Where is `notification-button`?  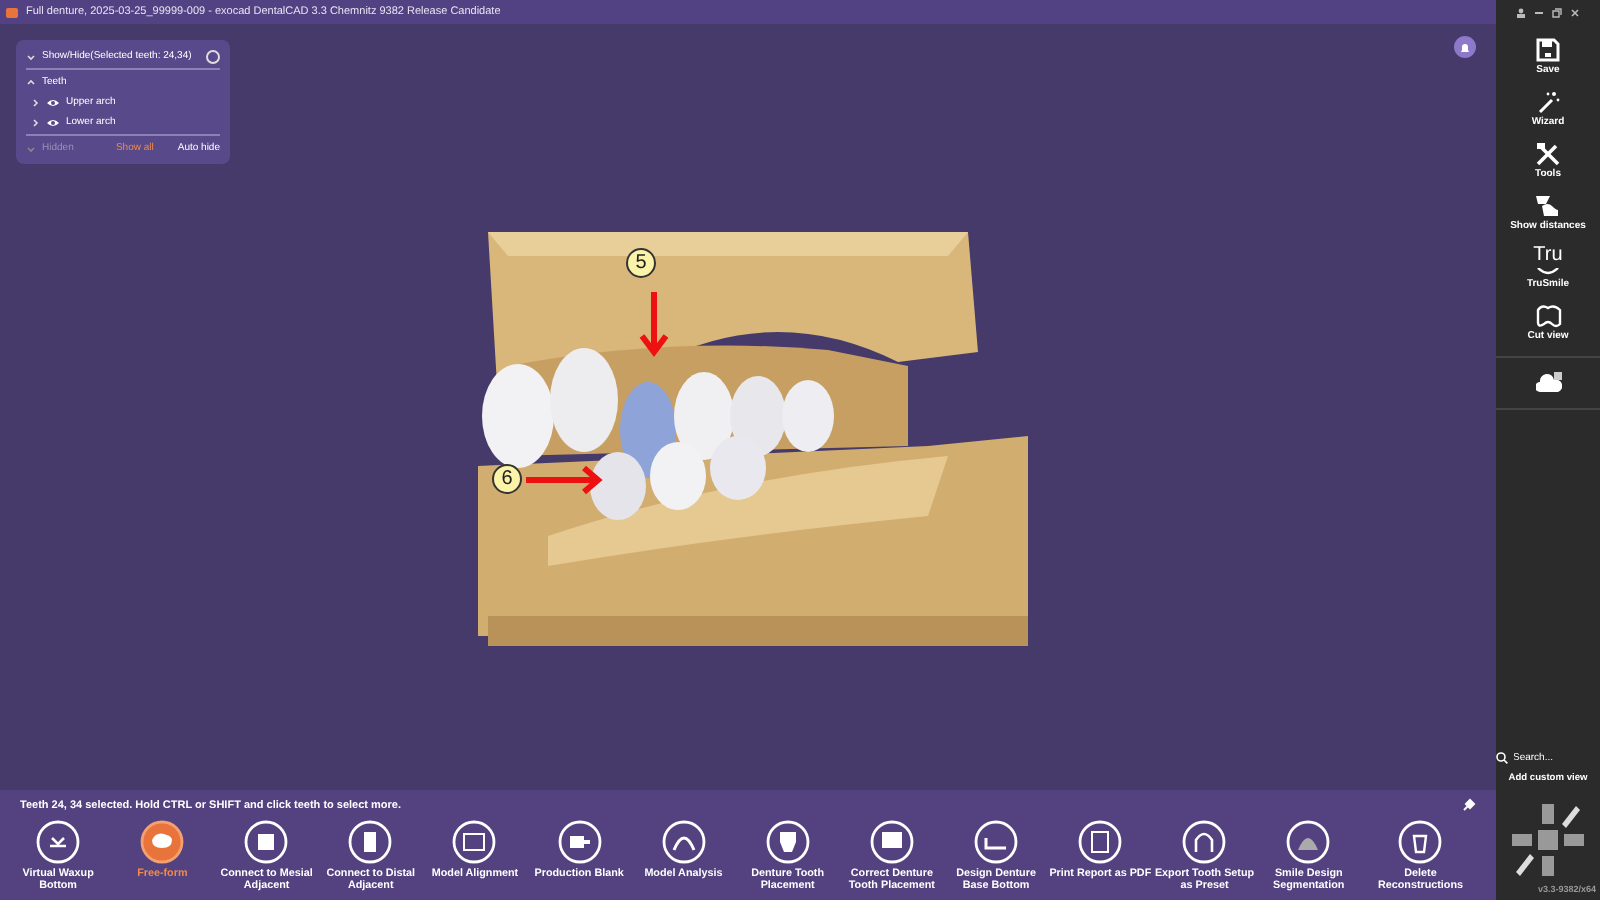 notification-button is located at coordinates (1465, 47).